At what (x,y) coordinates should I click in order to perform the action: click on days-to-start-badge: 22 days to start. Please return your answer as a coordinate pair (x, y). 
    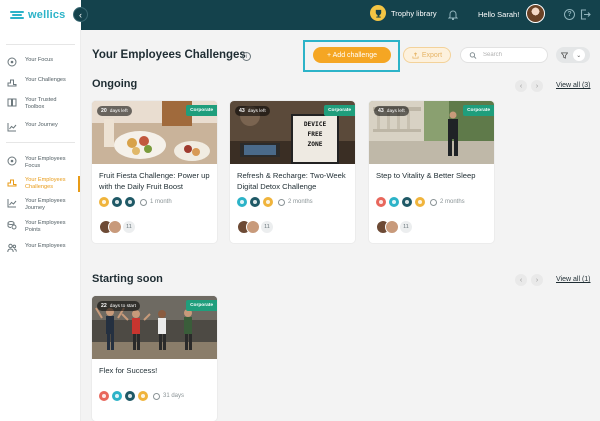
    Looking at the image, I should click on (118, 306).